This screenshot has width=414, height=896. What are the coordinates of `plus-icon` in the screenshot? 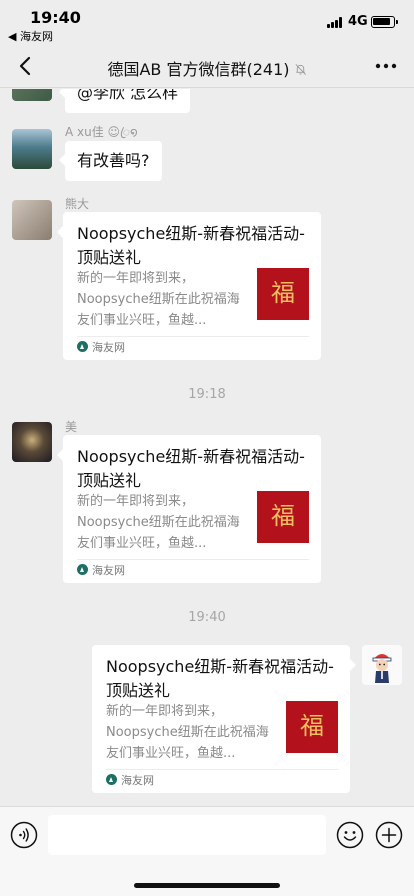 It's located at (389, 835).